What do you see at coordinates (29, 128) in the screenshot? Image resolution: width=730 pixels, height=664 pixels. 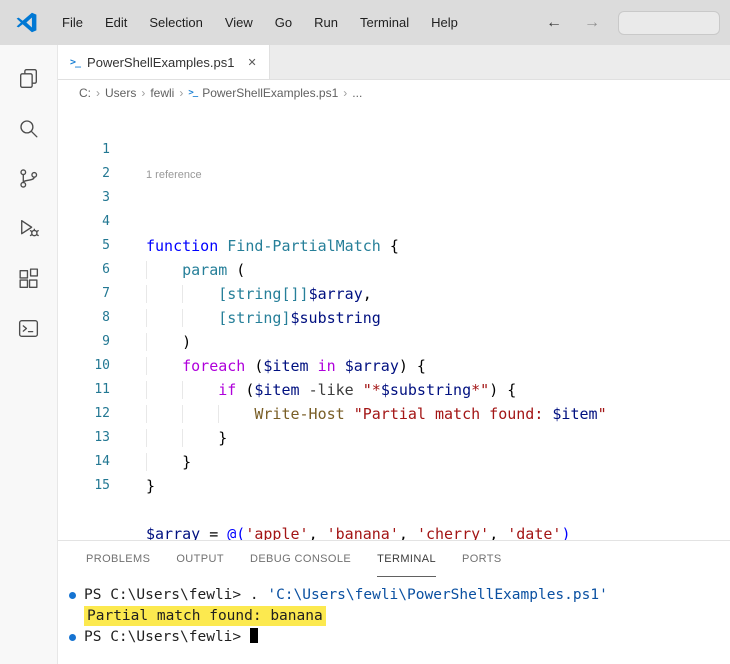 I see `activity-bar-item-search` at bounding box center [29, 128].